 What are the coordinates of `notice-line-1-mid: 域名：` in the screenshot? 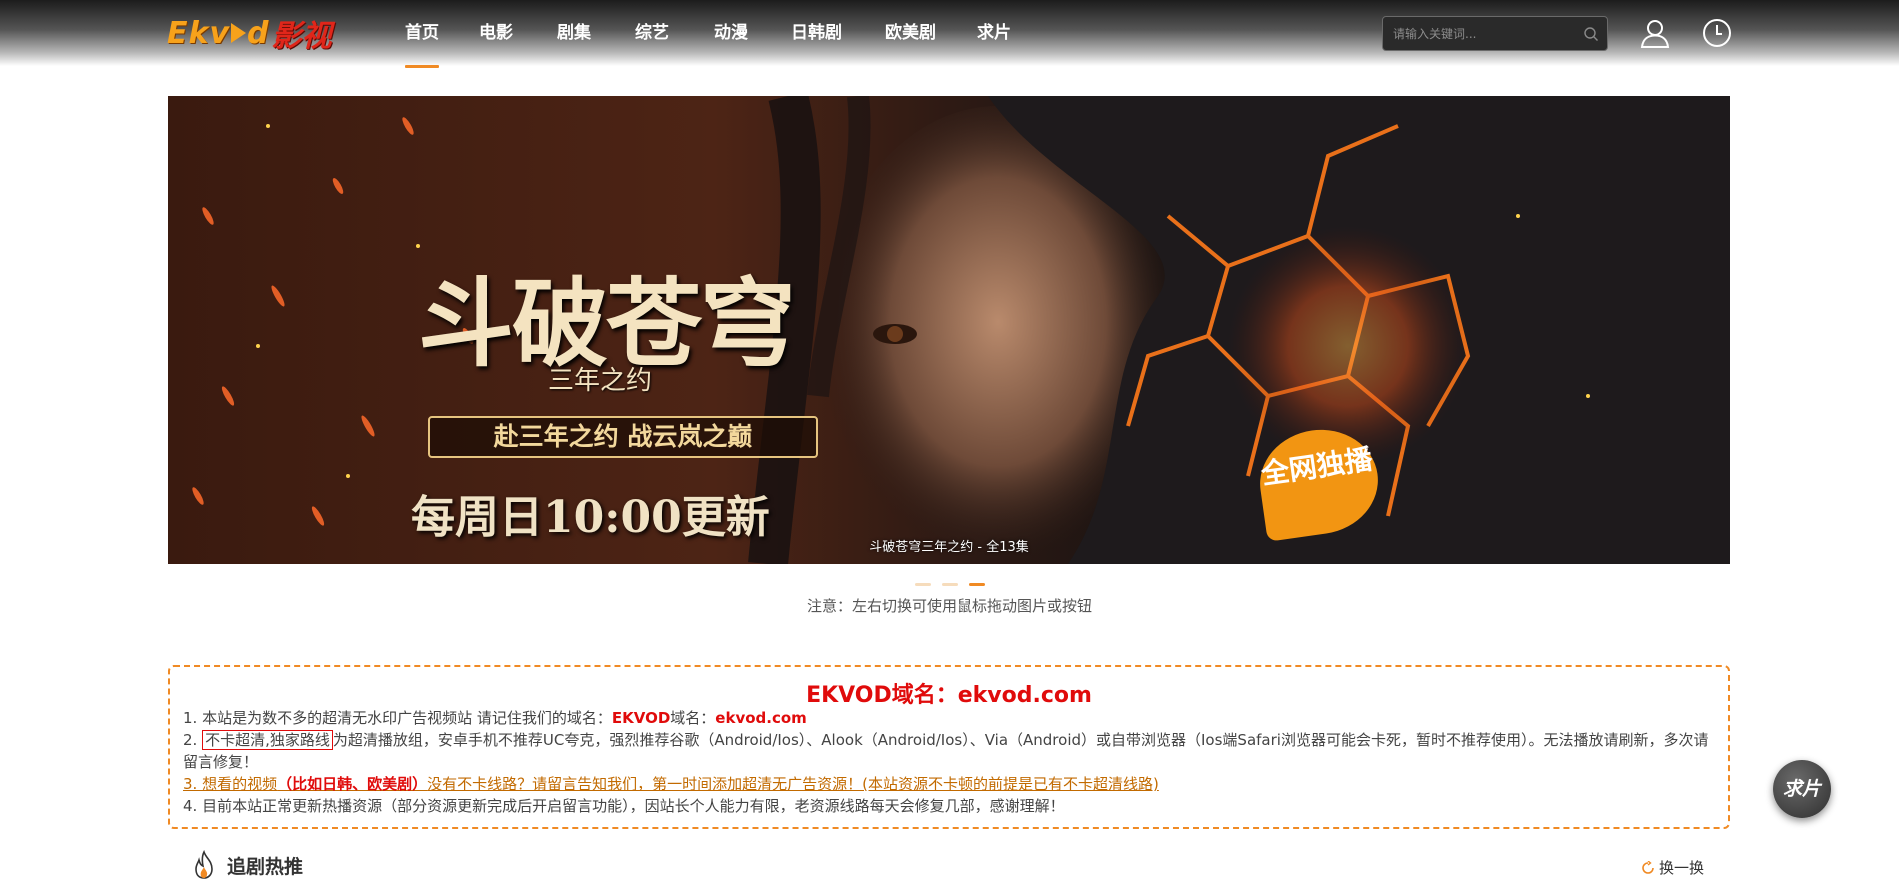 It's located at (693, 718).